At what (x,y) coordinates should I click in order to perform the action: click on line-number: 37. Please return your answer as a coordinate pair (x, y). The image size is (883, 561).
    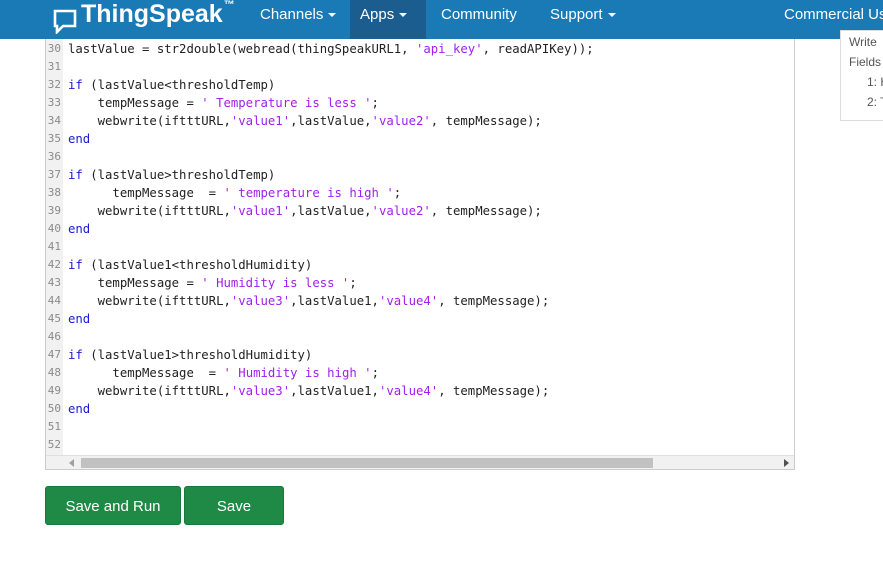
    Looking at the image, I should click on (54, 174).